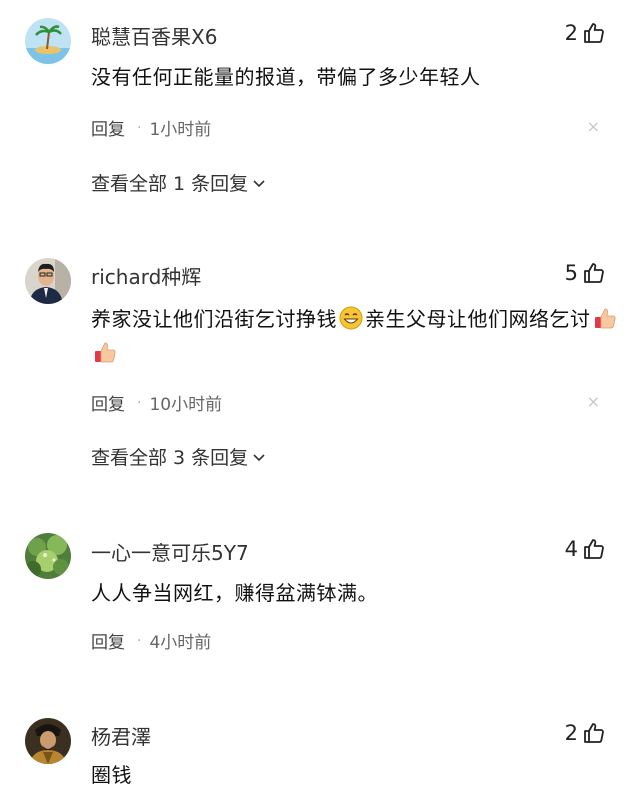 The height and width of the screenshot is (792, 640). Describe the element at coordinates (356, 336) in the screenshot. I see `comment-text: 养家没让他们沿街乞讨挣钱 亲生父母让他们网络乞讨` at that location.